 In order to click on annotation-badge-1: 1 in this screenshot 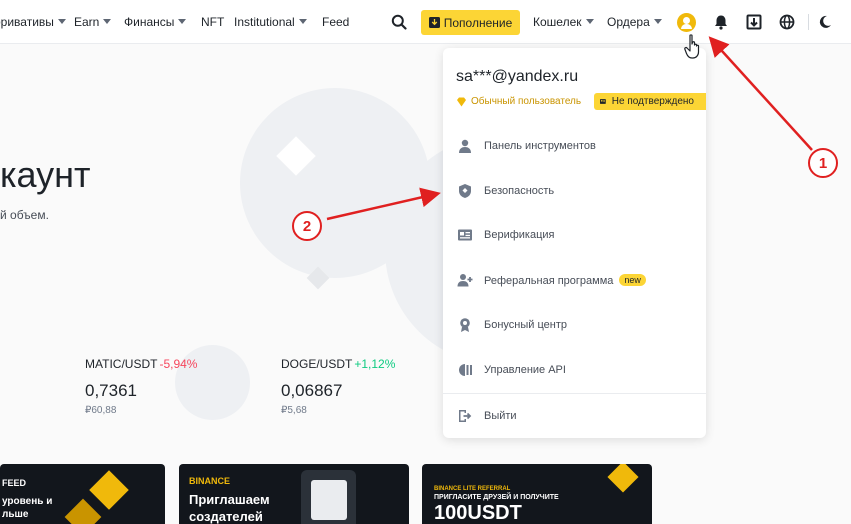, I will do `click(823, 163)`.